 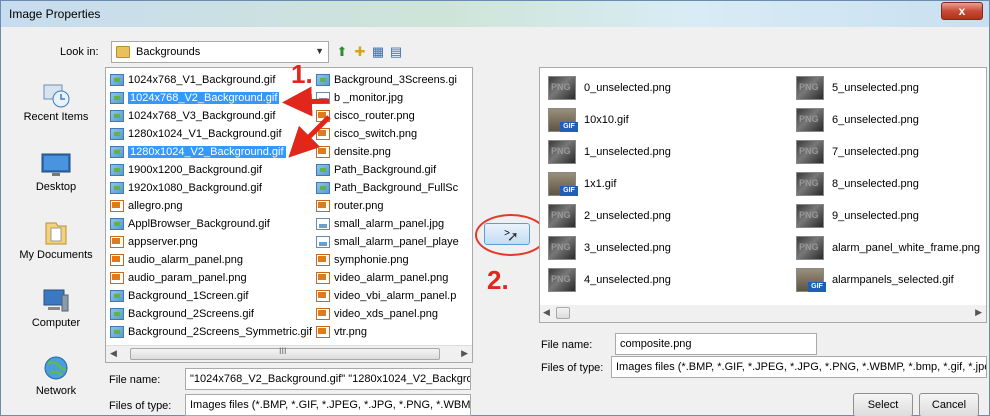 I want to click on file-name: small_alarm_panel_playe, so click(x=396, y=242).